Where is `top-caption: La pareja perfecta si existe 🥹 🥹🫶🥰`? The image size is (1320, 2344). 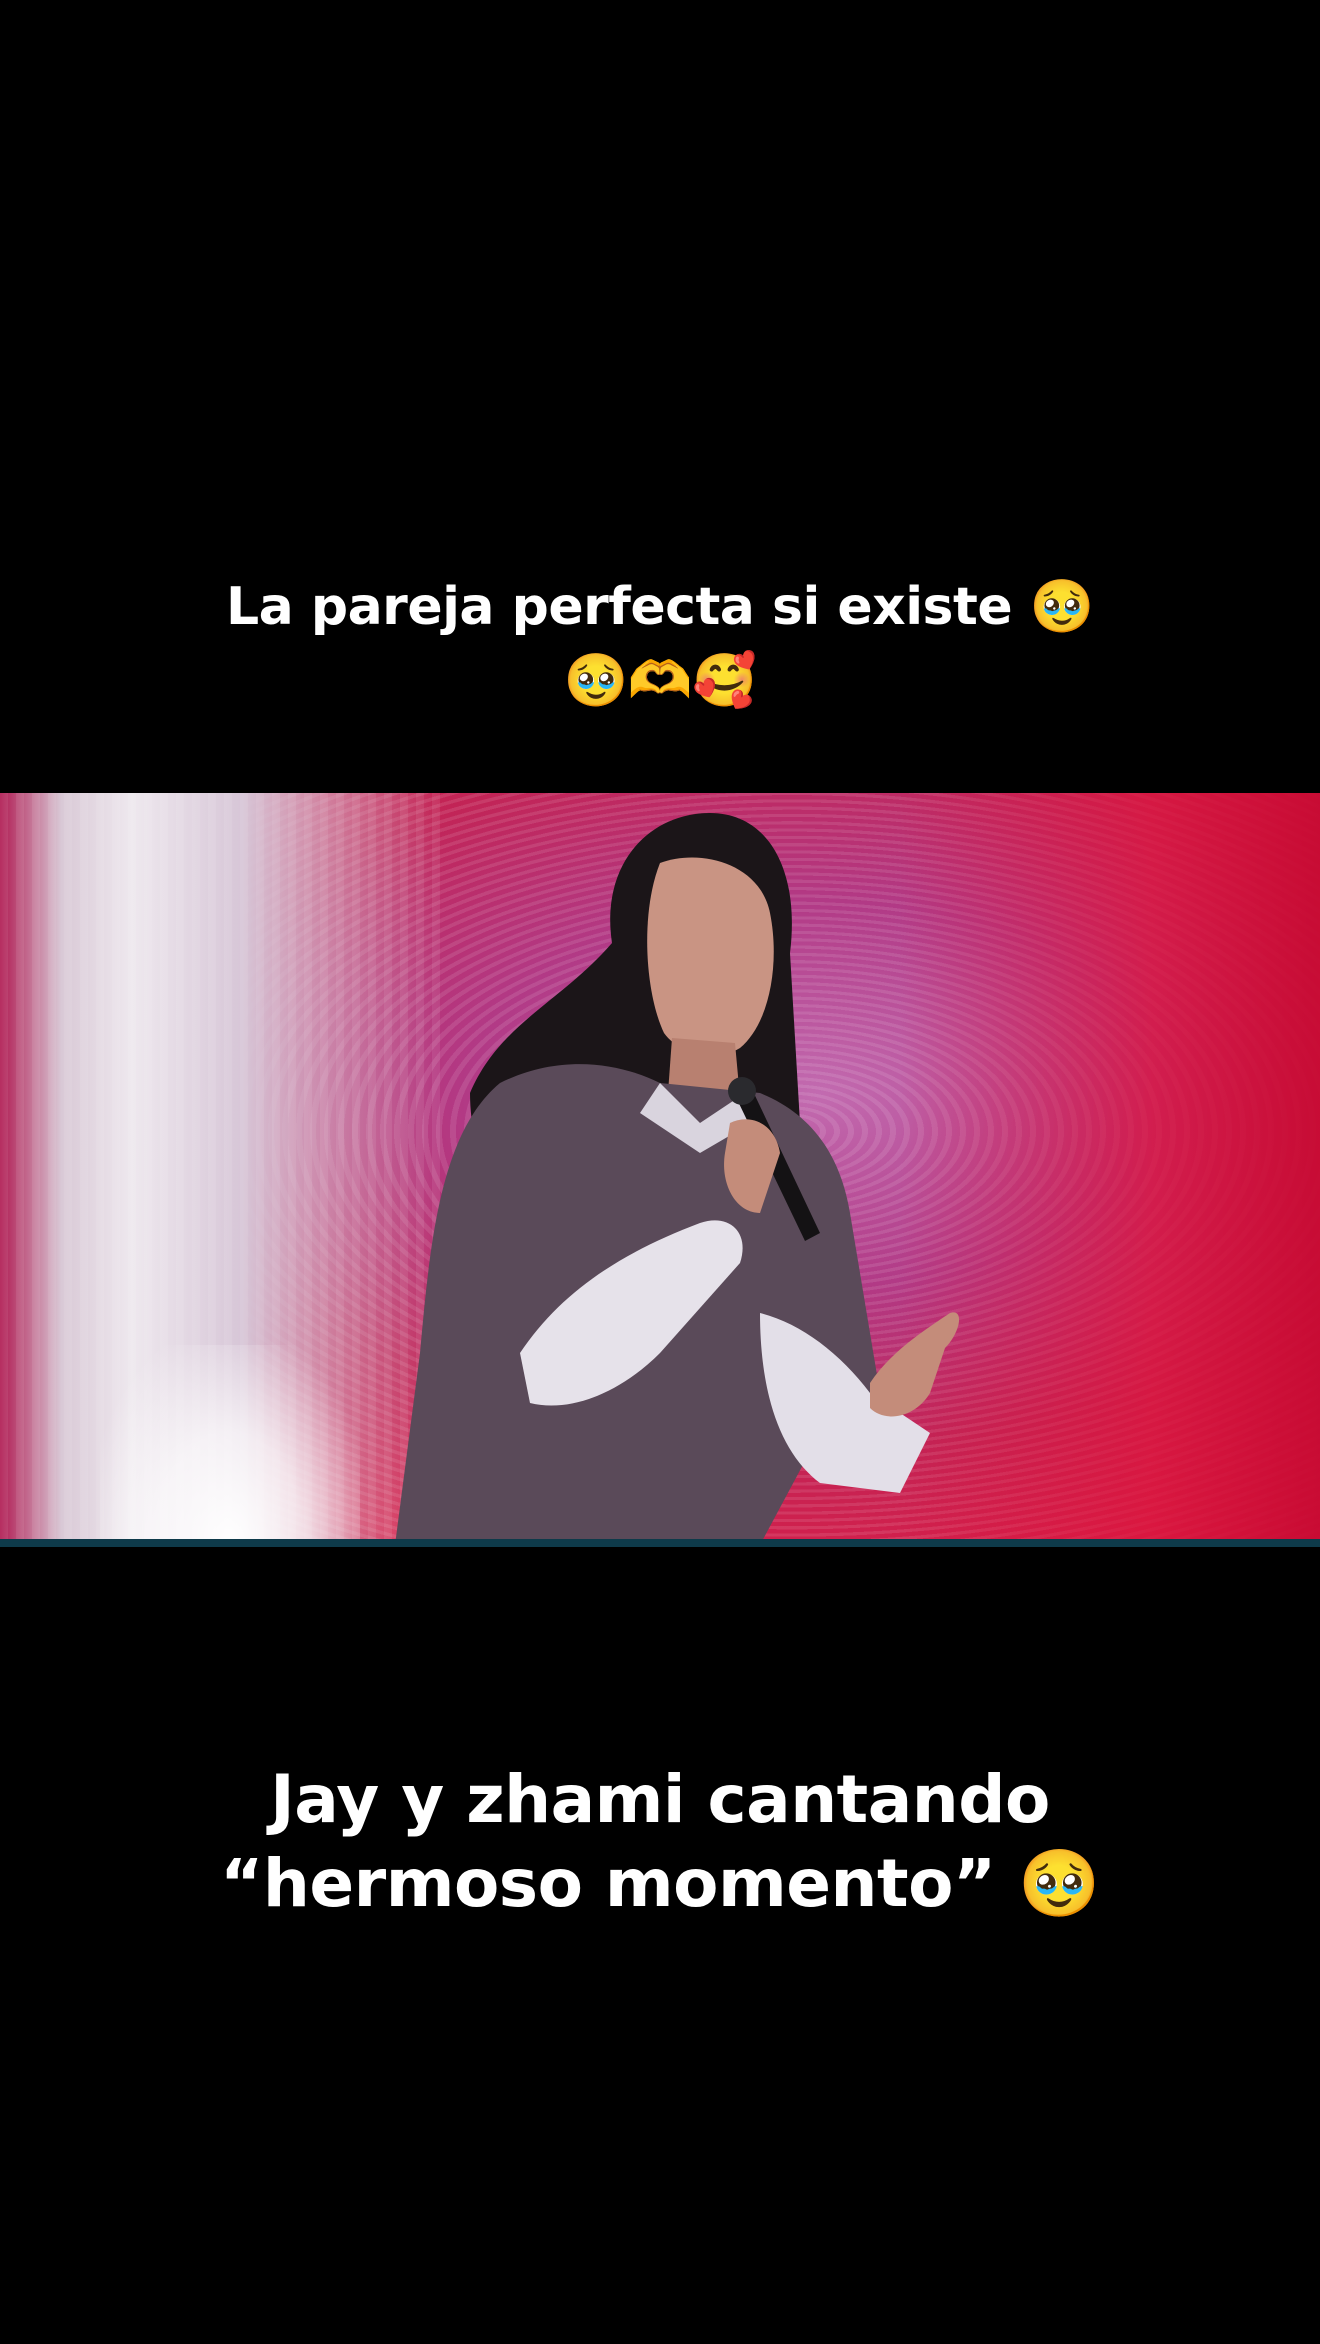 top-caption: La pareja perfecta si existe 🥹 🥹🫶🥰 is located at coordinates (660, 644).